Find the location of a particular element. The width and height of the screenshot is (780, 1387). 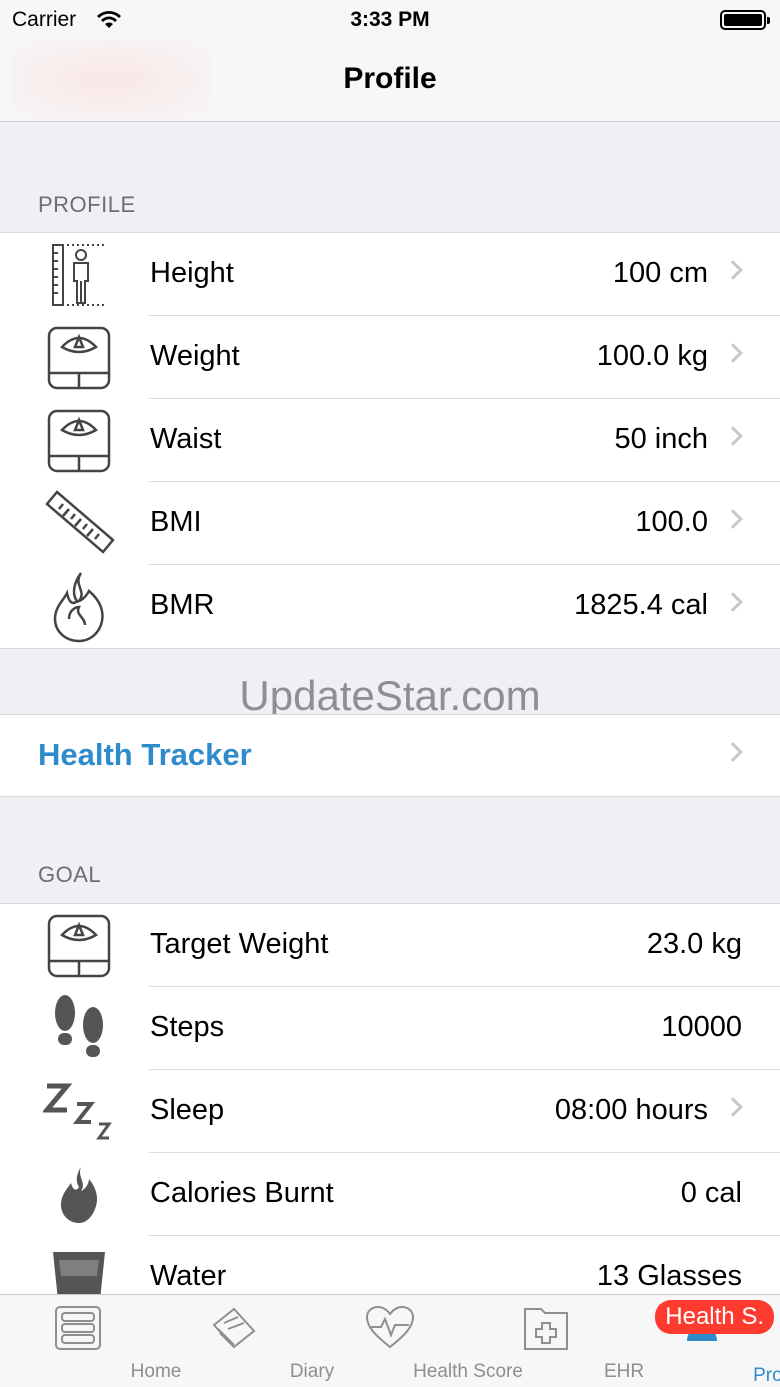

navigation-bar: Profile is located at coordinates (390, 81).